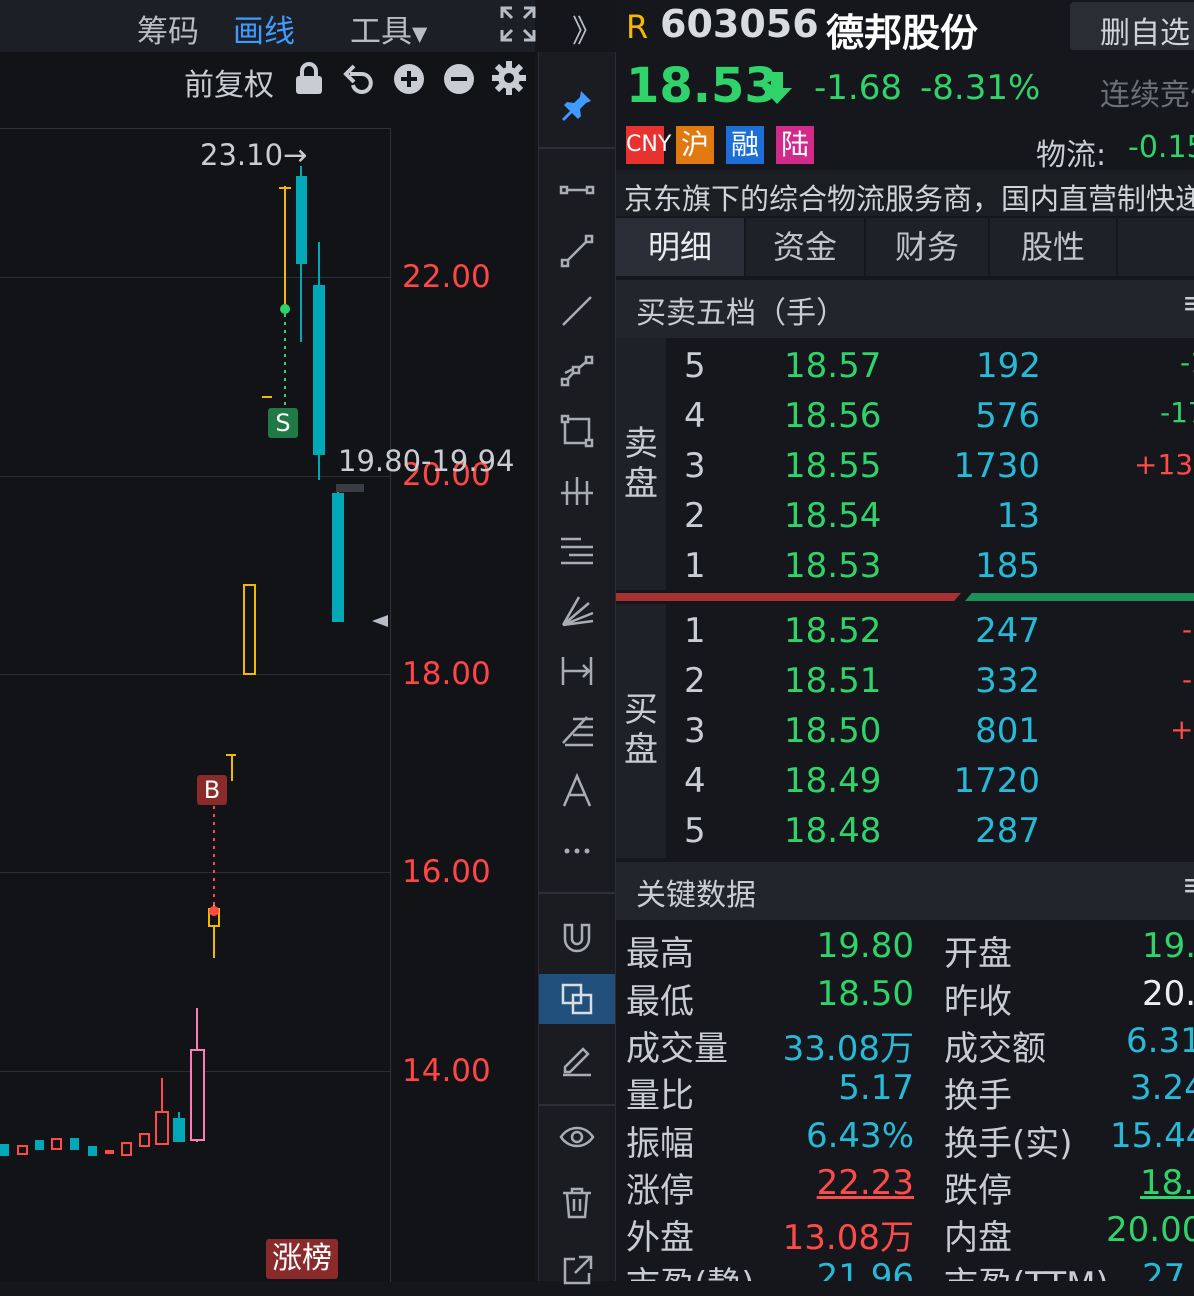 Image resolution: width=1194 pixels, height=1296 pixels. What do you see at coordinates (283, 423) in the screenshot?
I see `sell-signal-badge: S` at bounding box center [283, 423].